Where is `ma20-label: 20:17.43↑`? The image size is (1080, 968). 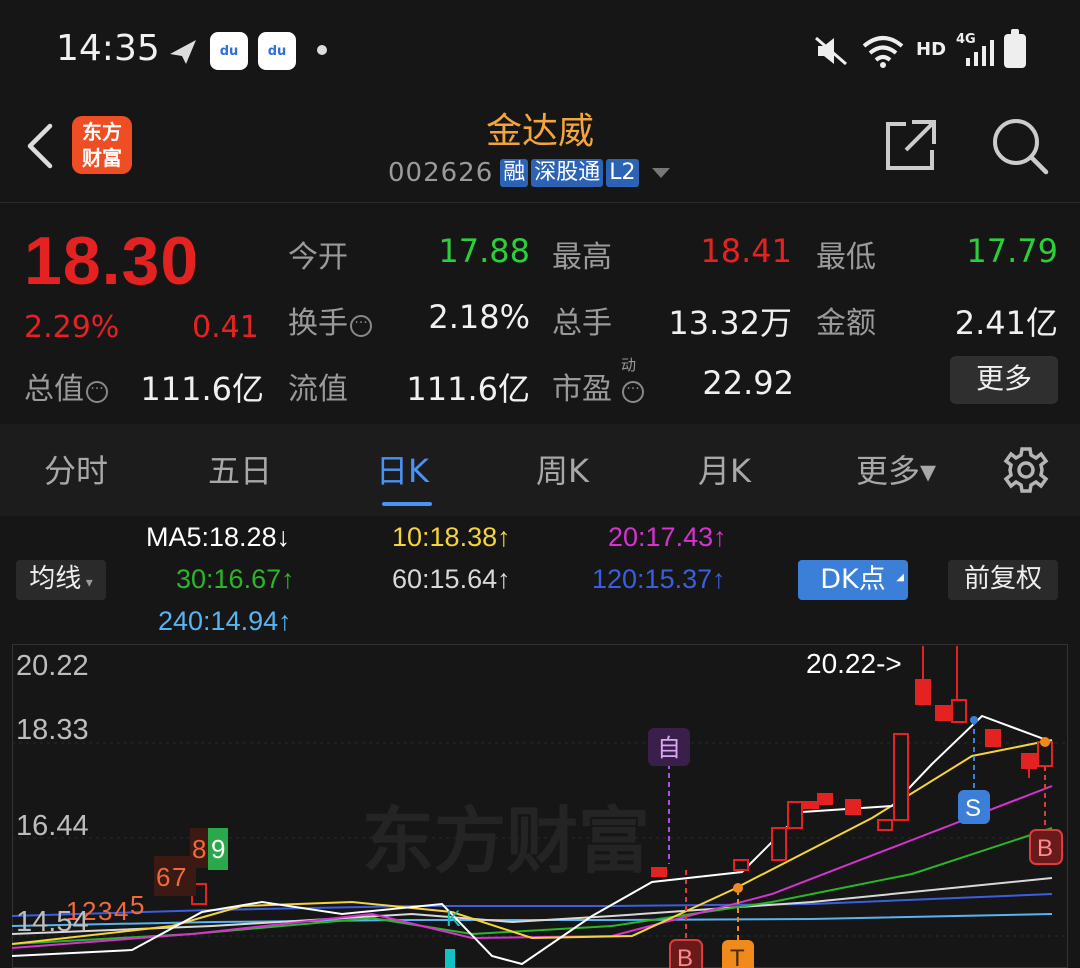 ma20-label: 20:17.43↑ is located at coordinates (667, 537).